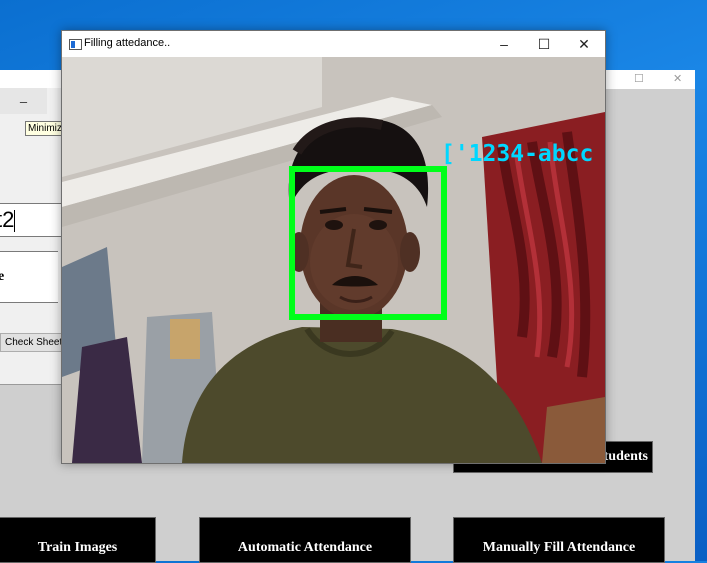  I want to click on camera-minimize-button: –, so click(504, 44).